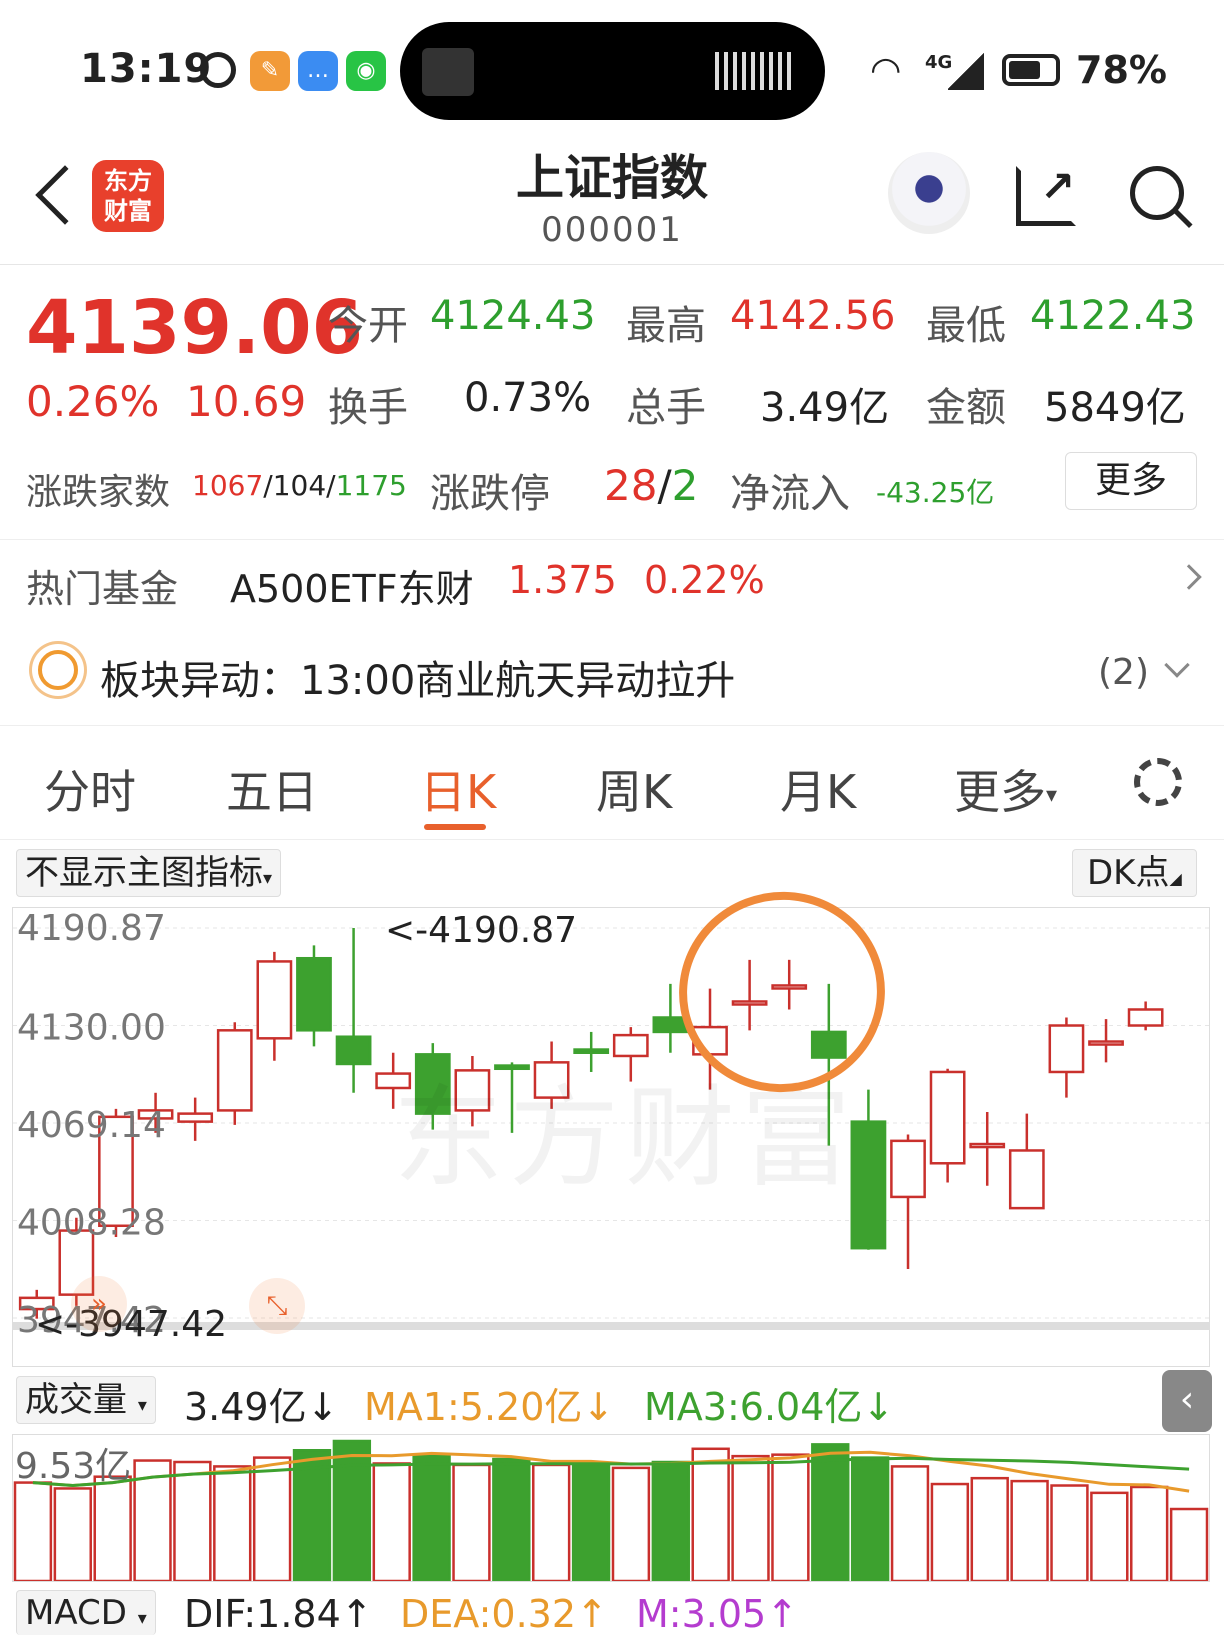  Describe the element at coordinates (769, 1407) in the screenshot. I see `volume-ma3-label: MA3:6.04亿↓` at that location.